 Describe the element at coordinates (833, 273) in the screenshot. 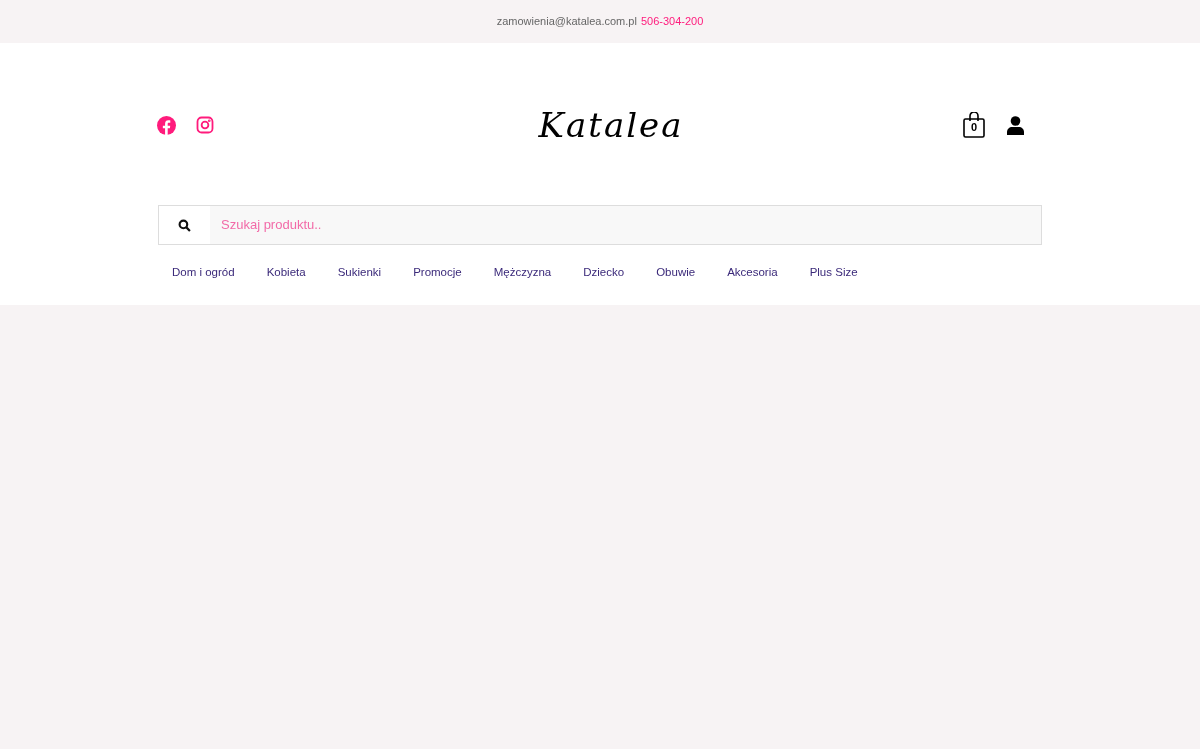

I see `menu-link: Plus Size` at that location.